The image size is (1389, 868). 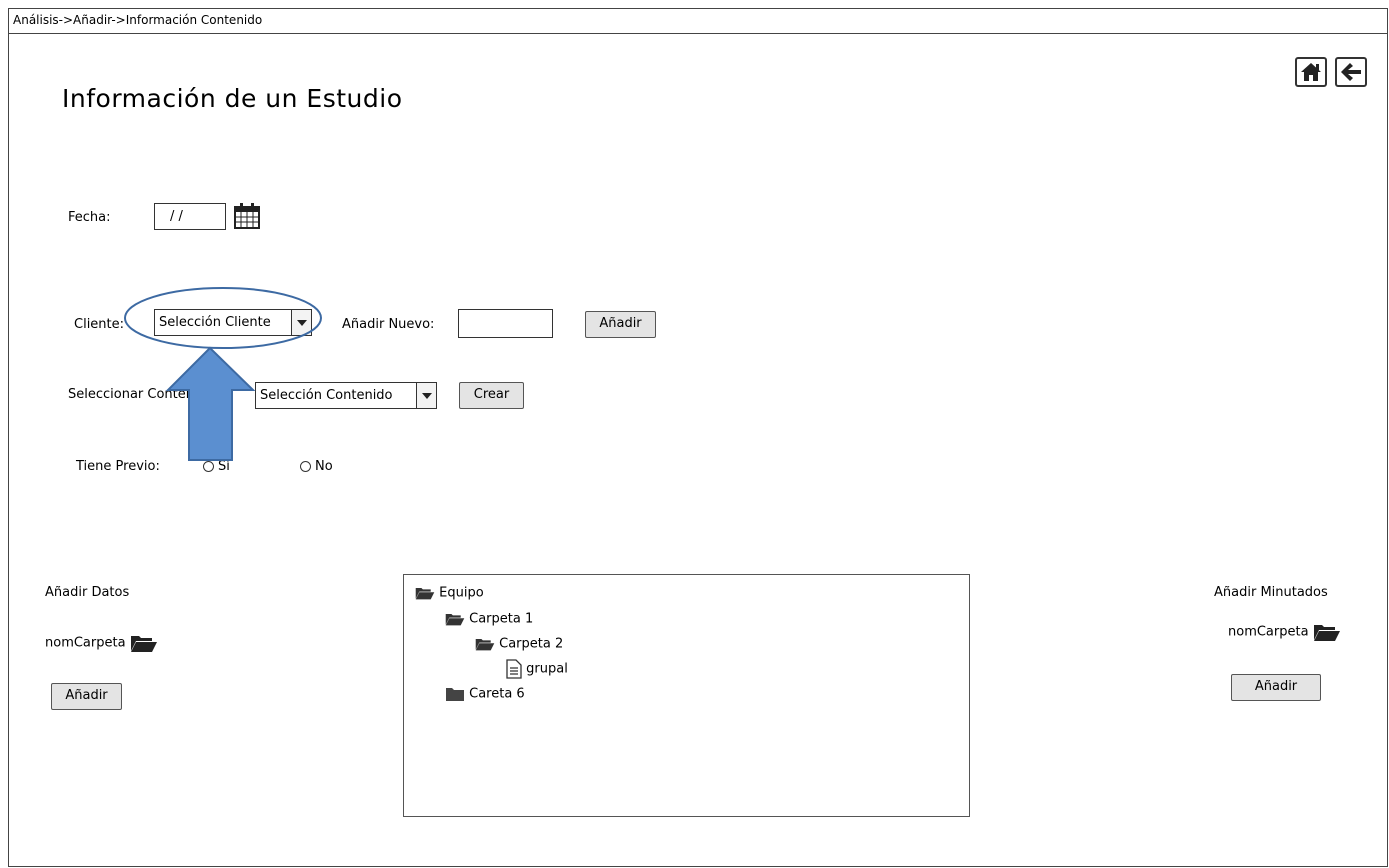 What do you see at coordinates (1268, 632) in the screenshot?
I see `minutados-folder-label: nomCarpeta` at bounding box center [1268, 632].